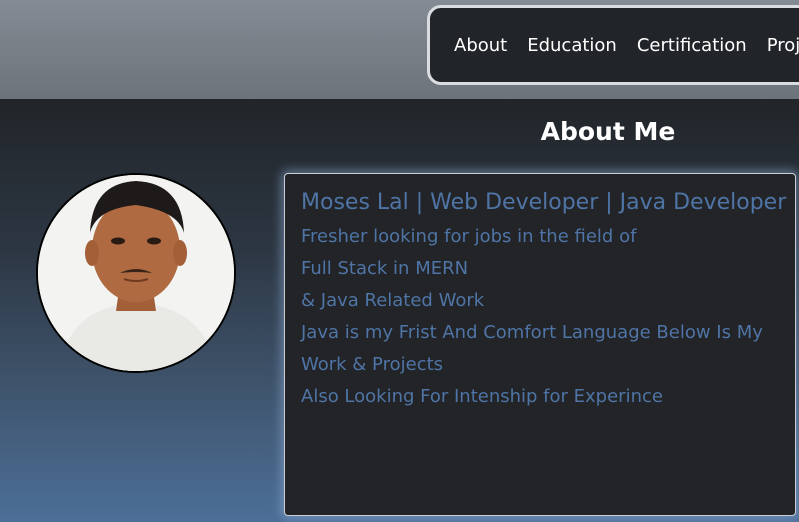 Image resolution: width=799 pixels, height=522 pixels. I want to click on nav-link-about: About, so click(480, 45).